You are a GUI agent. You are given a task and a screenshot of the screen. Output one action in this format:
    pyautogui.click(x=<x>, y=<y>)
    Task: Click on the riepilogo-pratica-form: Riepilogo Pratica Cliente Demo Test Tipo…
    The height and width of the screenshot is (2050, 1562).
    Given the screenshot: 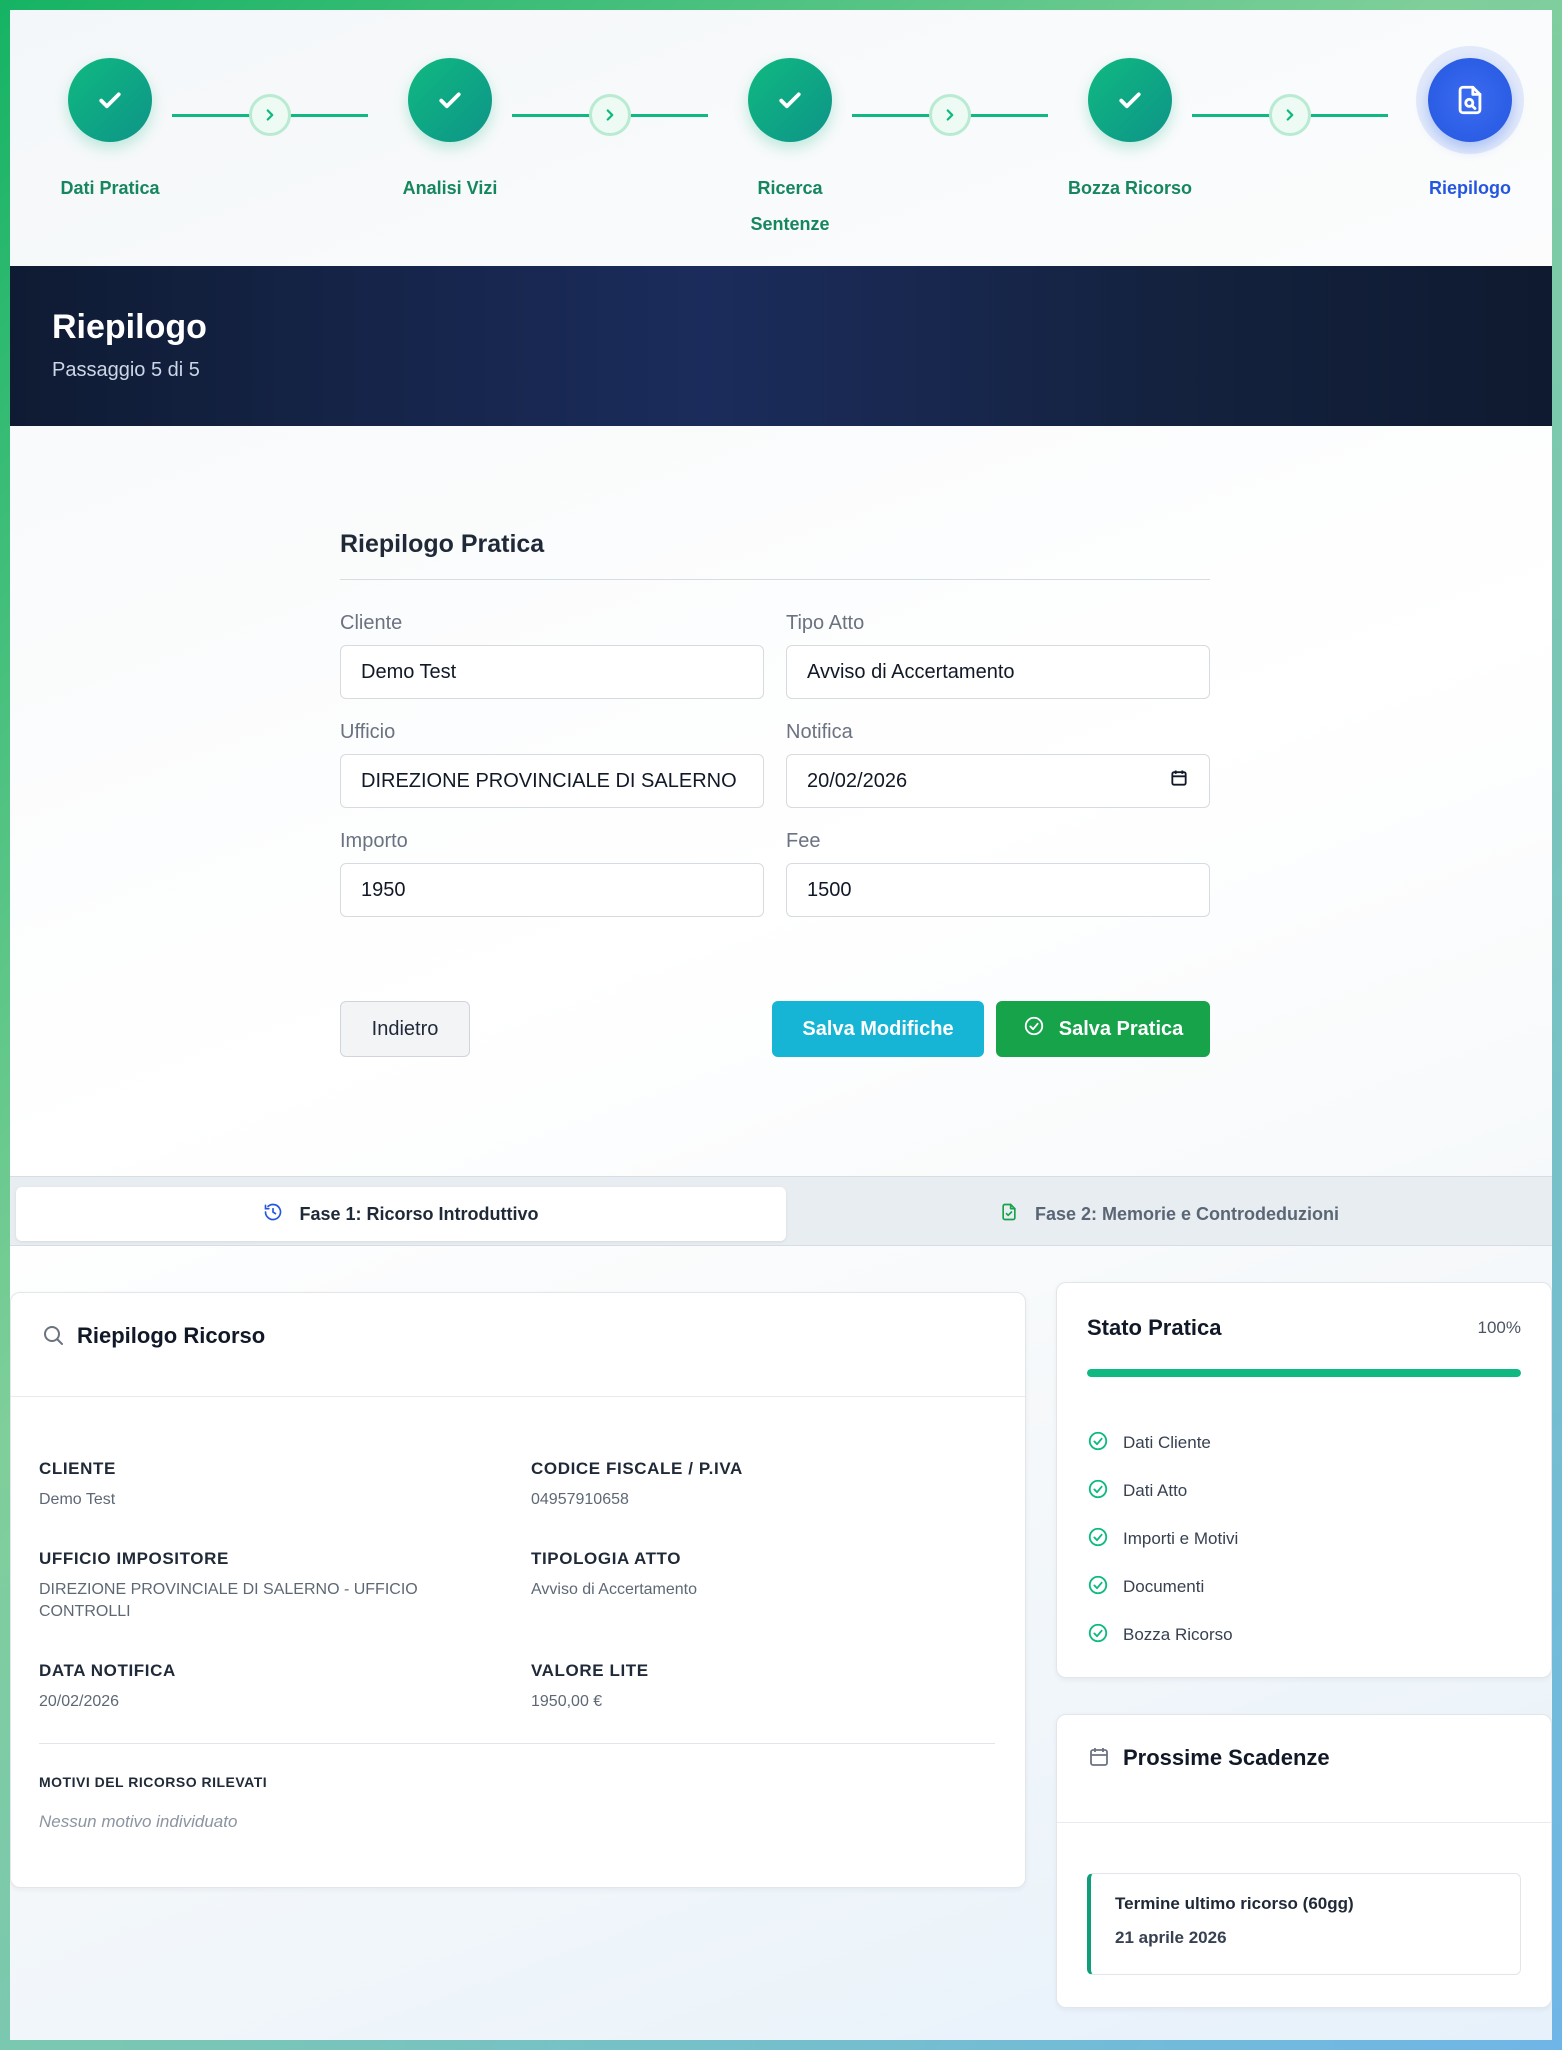 What is the action you would take?
    pyautogui.click(x=775, y=793)
    